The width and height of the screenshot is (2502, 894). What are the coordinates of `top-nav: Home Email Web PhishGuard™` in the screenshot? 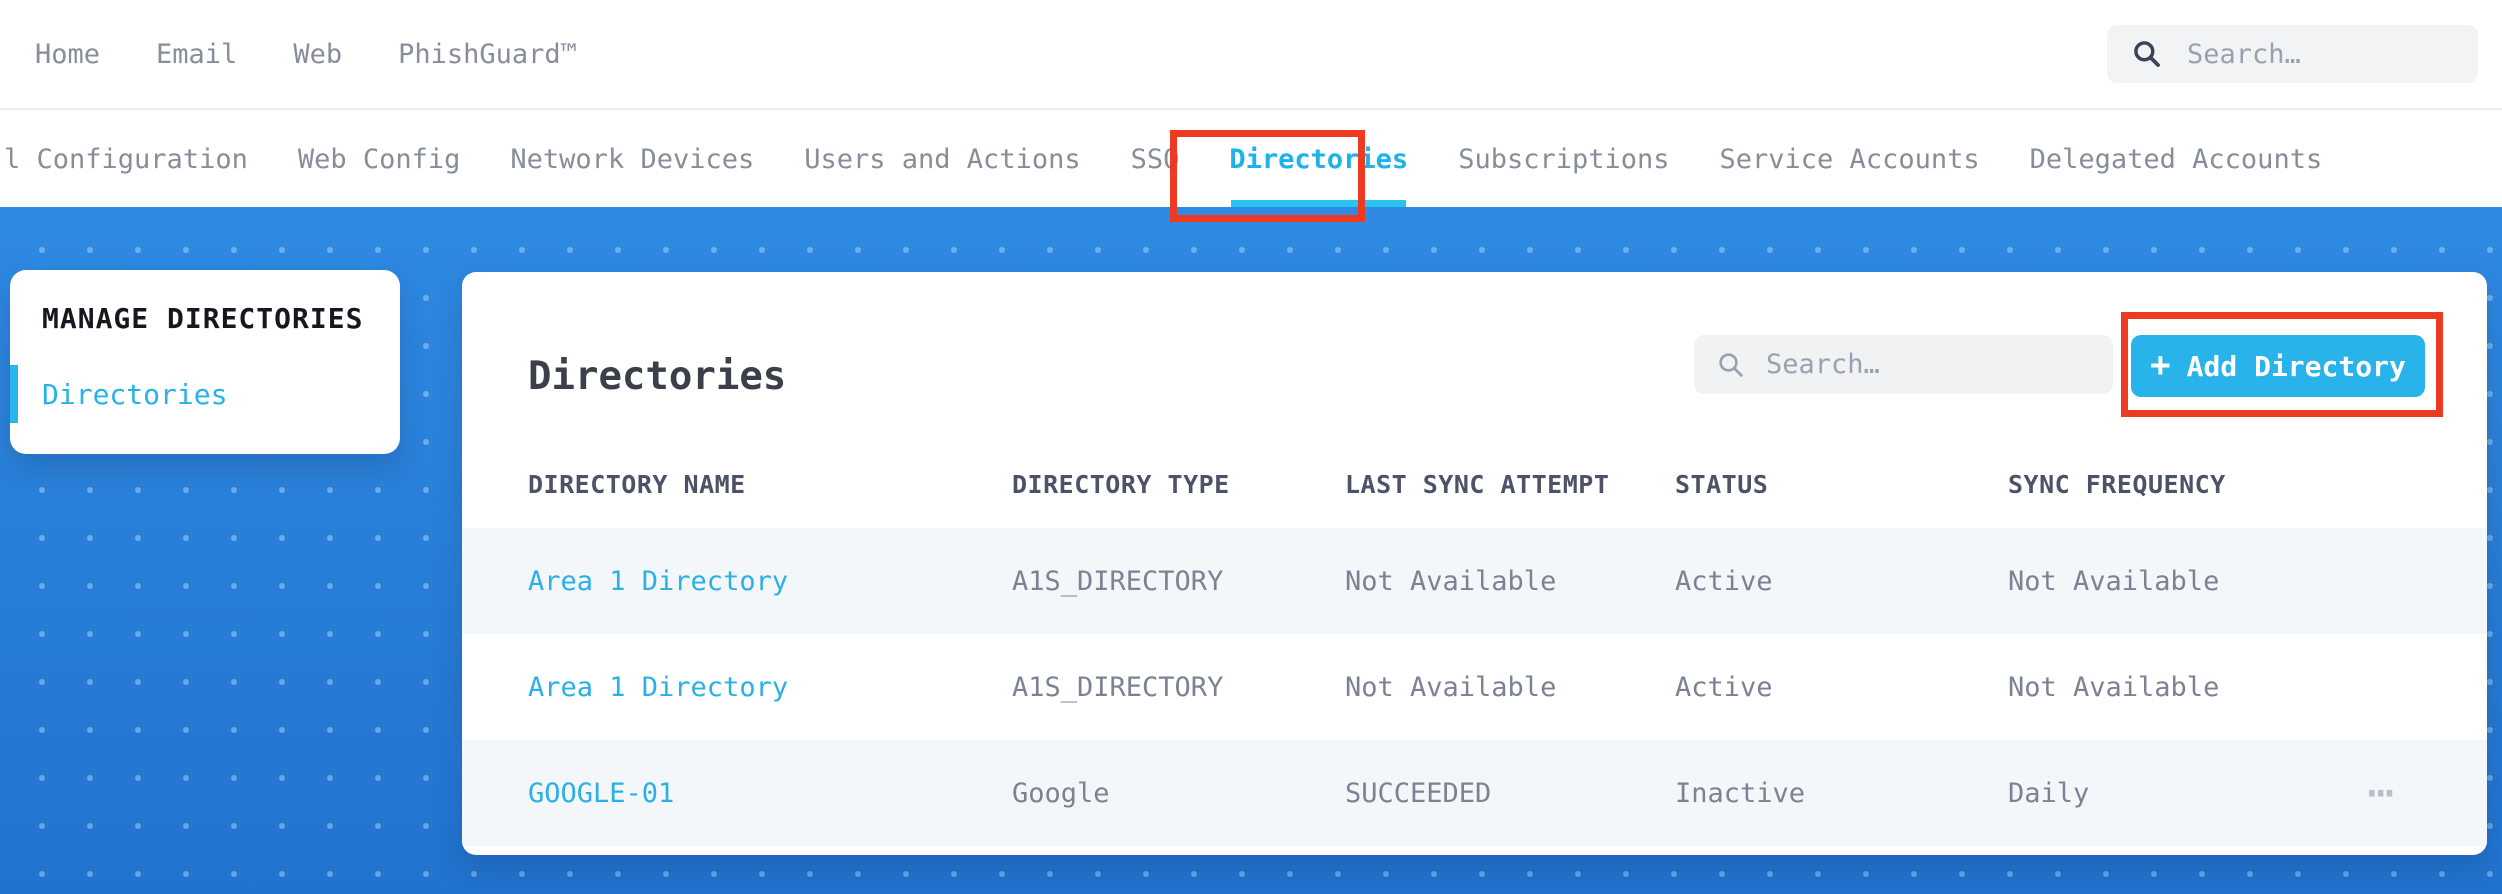 It's located at (1251, 55).